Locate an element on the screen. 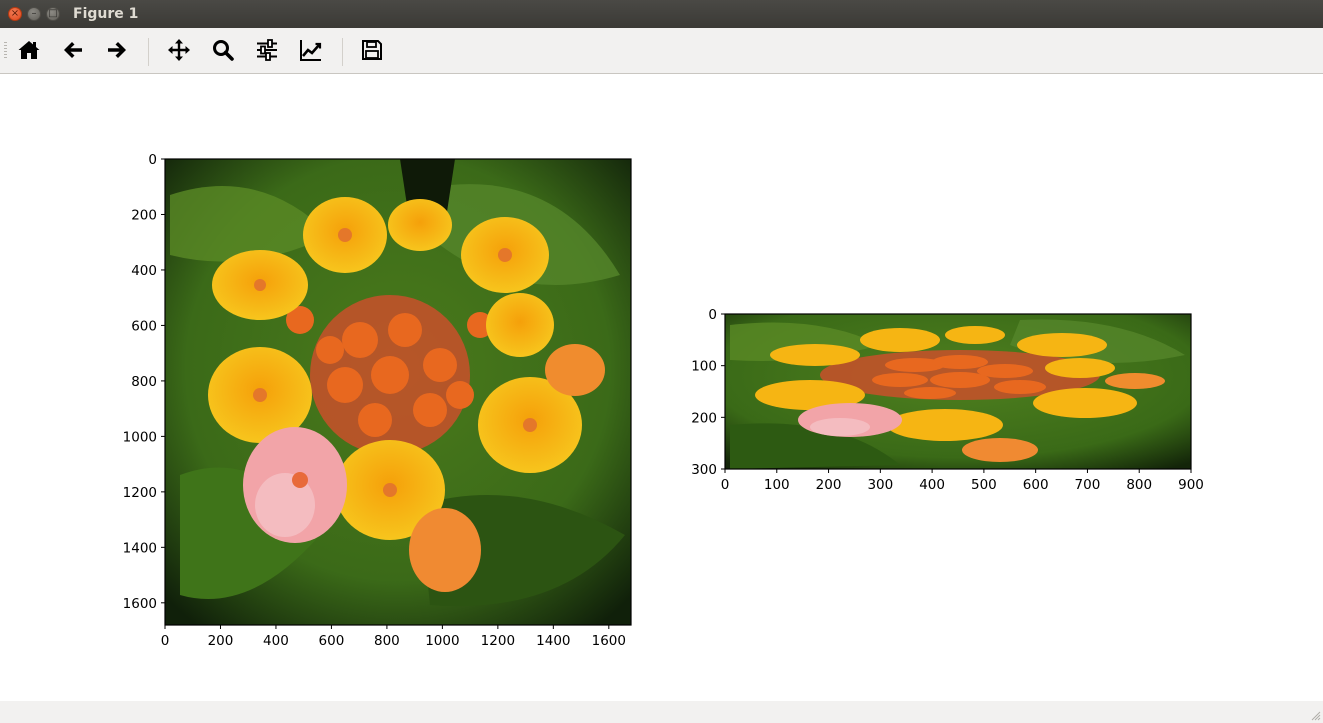 The height and width of the screenshot is (723, 1323). sliders-icon is located at coordinates (267, 50).